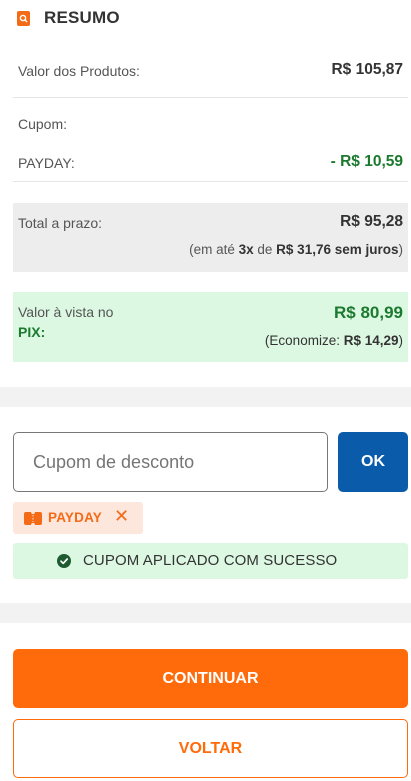 The width and height of the screenshot is (411, 781). I want to click on back-button: VOLTAR, so click(210, 748).